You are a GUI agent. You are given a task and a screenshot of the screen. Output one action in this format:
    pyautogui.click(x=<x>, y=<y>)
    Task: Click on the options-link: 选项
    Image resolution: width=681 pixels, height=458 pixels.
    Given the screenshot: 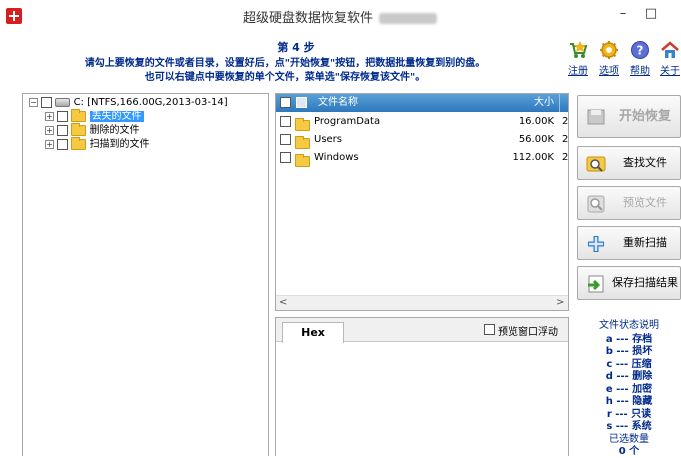 What is the action you would take?
    pyautogui.click(x=609, y=58)
    